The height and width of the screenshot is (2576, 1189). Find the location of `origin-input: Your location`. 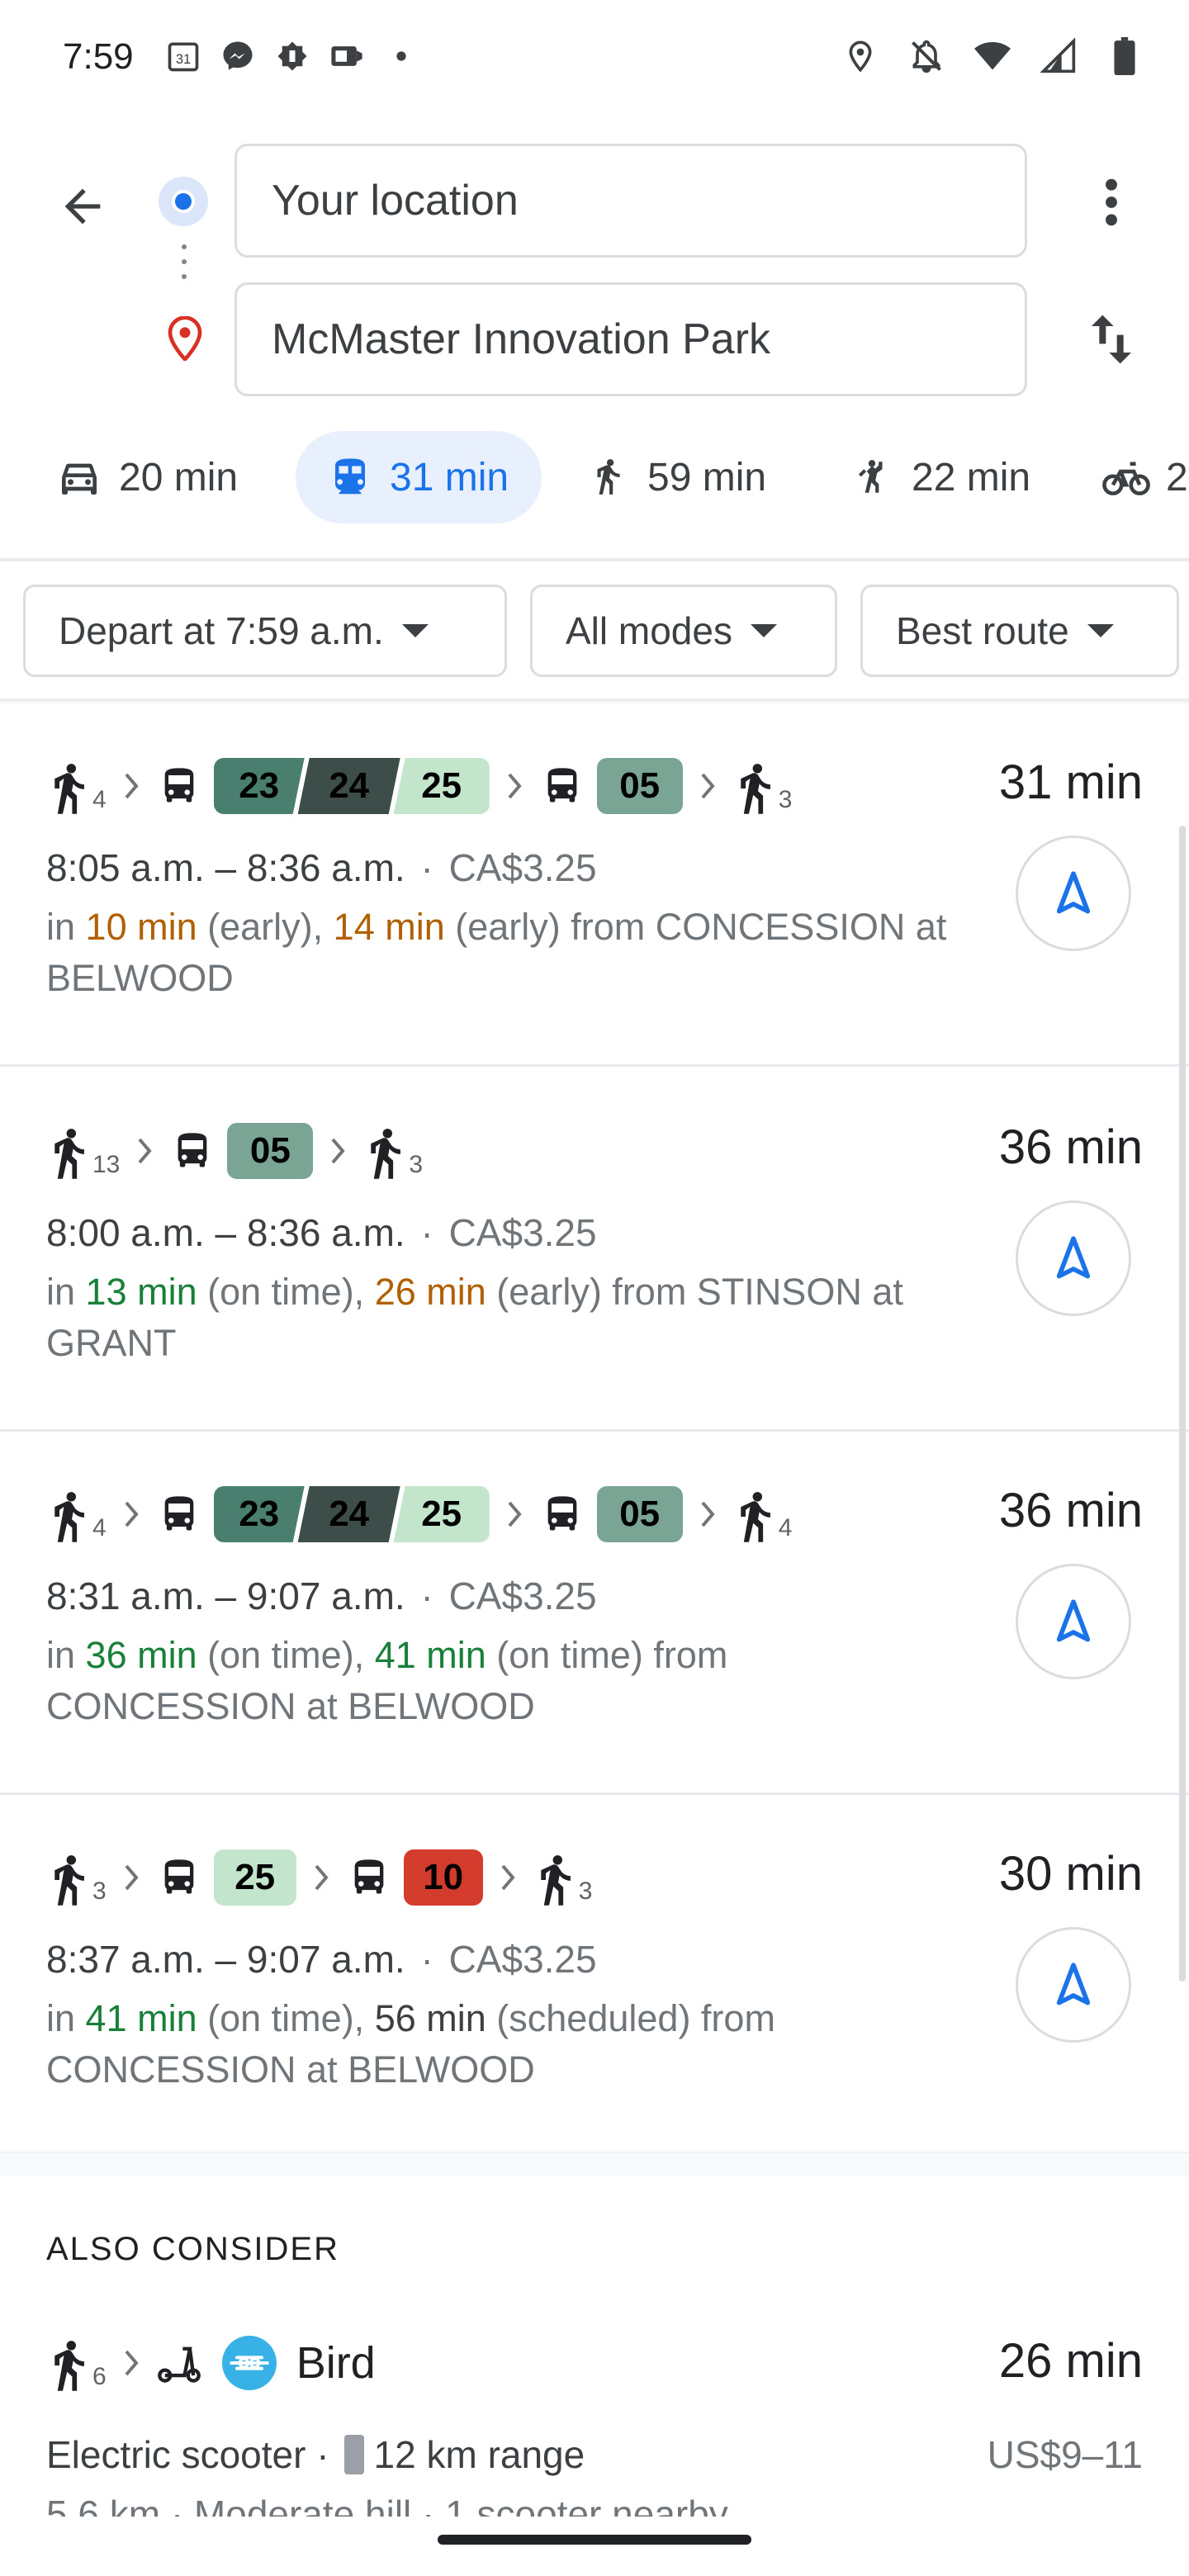

origin-input: Your location is located at coordinates (630, 201).